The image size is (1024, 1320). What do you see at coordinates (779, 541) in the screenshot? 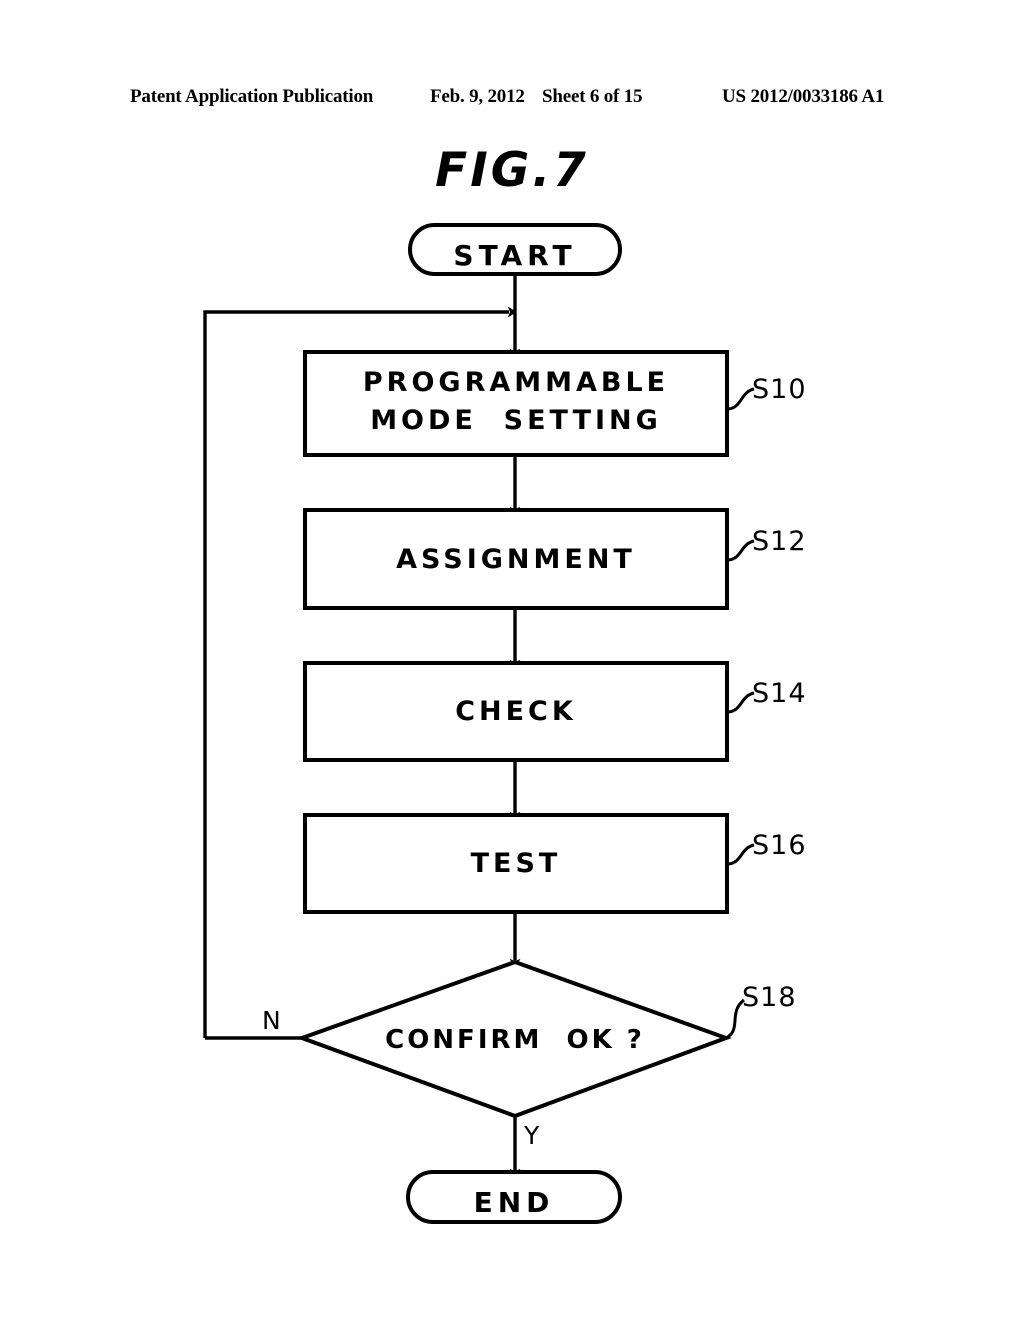
I see `step-ref-s12: S12` at bounding box center [779, 541].